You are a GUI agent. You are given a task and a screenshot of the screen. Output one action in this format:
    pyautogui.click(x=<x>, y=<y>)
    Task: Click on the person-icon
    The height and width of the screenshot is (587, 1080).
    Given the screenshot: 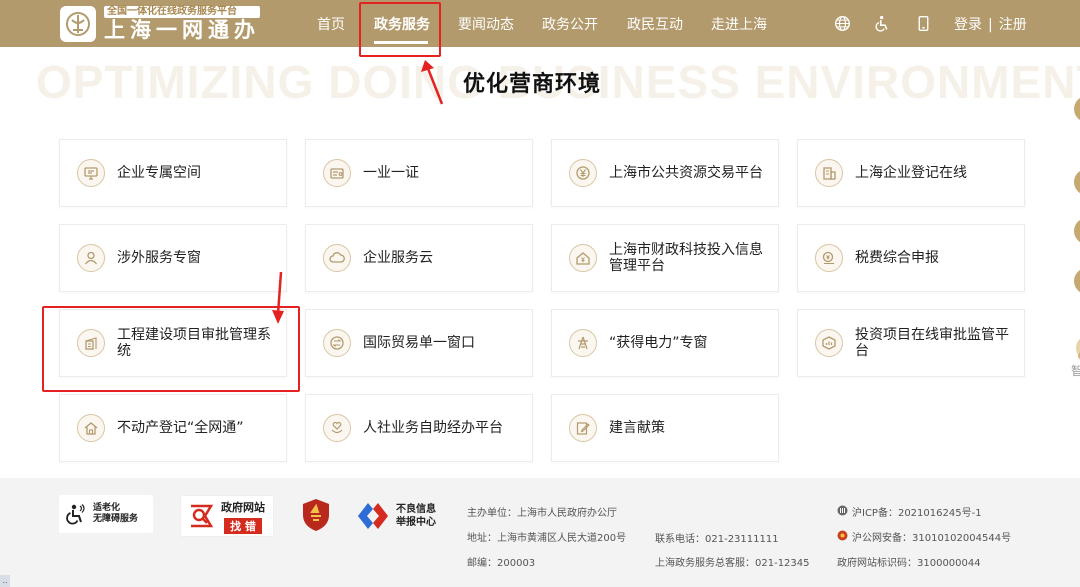 What is the action you would take?
    pyautogui.click(x=91, y=258)
    